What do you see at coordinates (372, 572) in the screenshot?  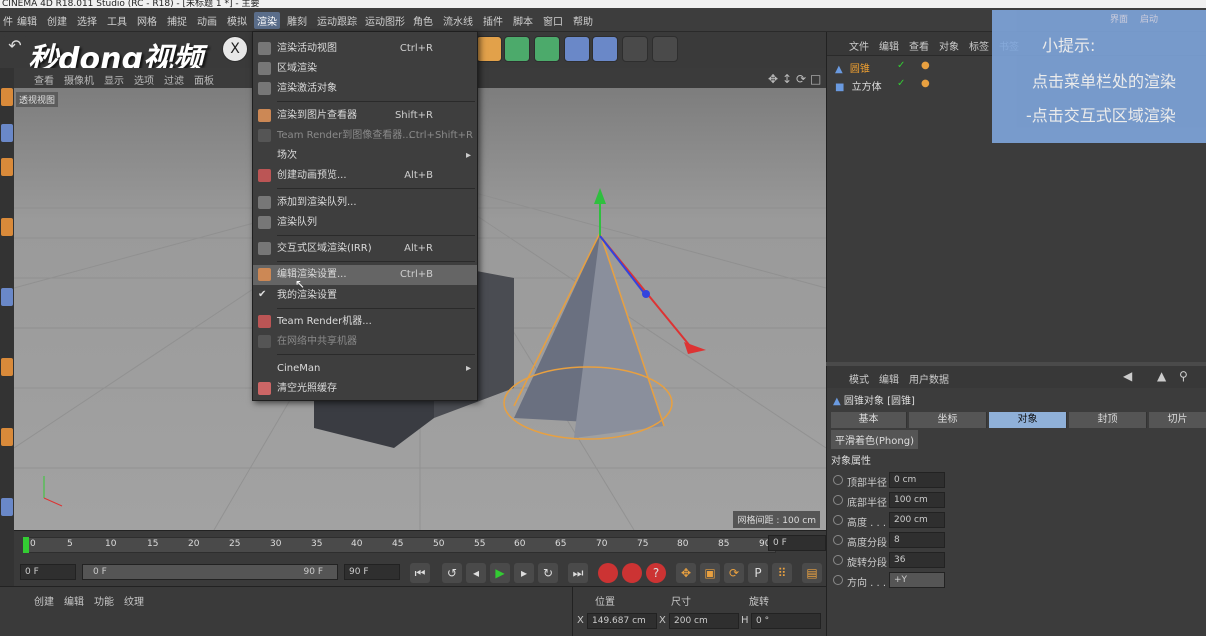 I see `end-frame-field: 90 F` at bounding box center [372, 572].